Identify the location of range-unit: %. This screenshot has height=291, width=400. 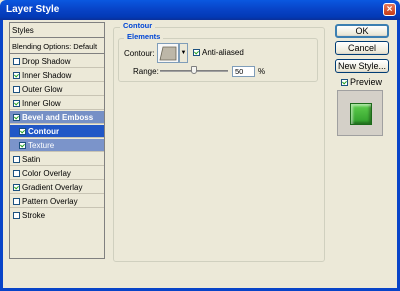
(262, 71).